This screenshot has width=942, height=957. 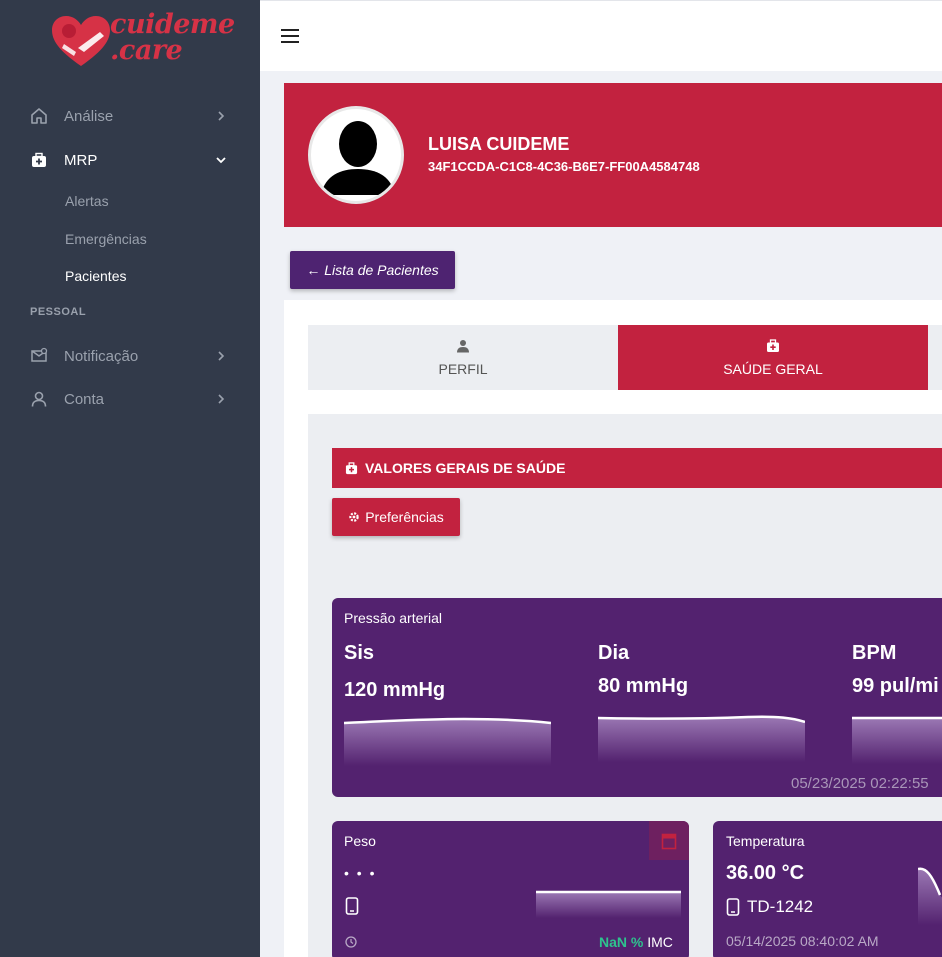 I want to click on sidebar-item-label: Notificação, so click(x=101, y=356).